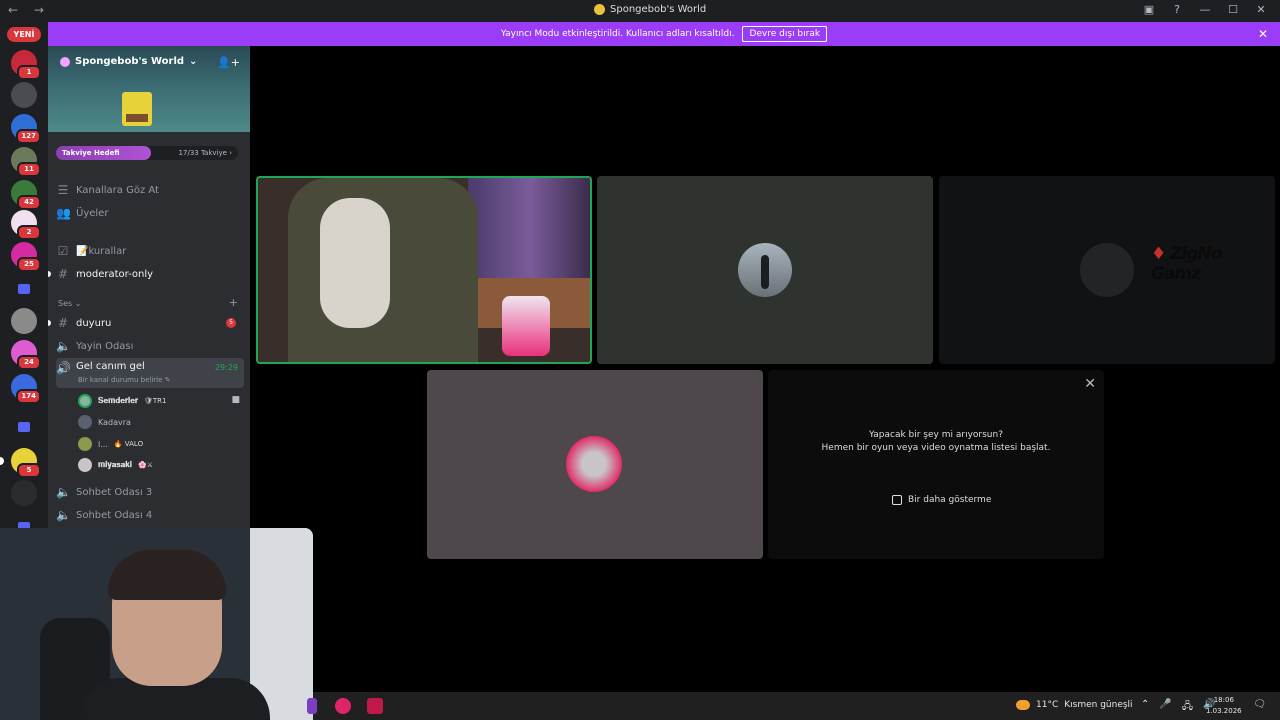  What do you see at coordinates (150, 346) in the screenshot?
I see `voice-channel-yayin: 🔈 Yayin Odası` at bounding box center [150, 346].